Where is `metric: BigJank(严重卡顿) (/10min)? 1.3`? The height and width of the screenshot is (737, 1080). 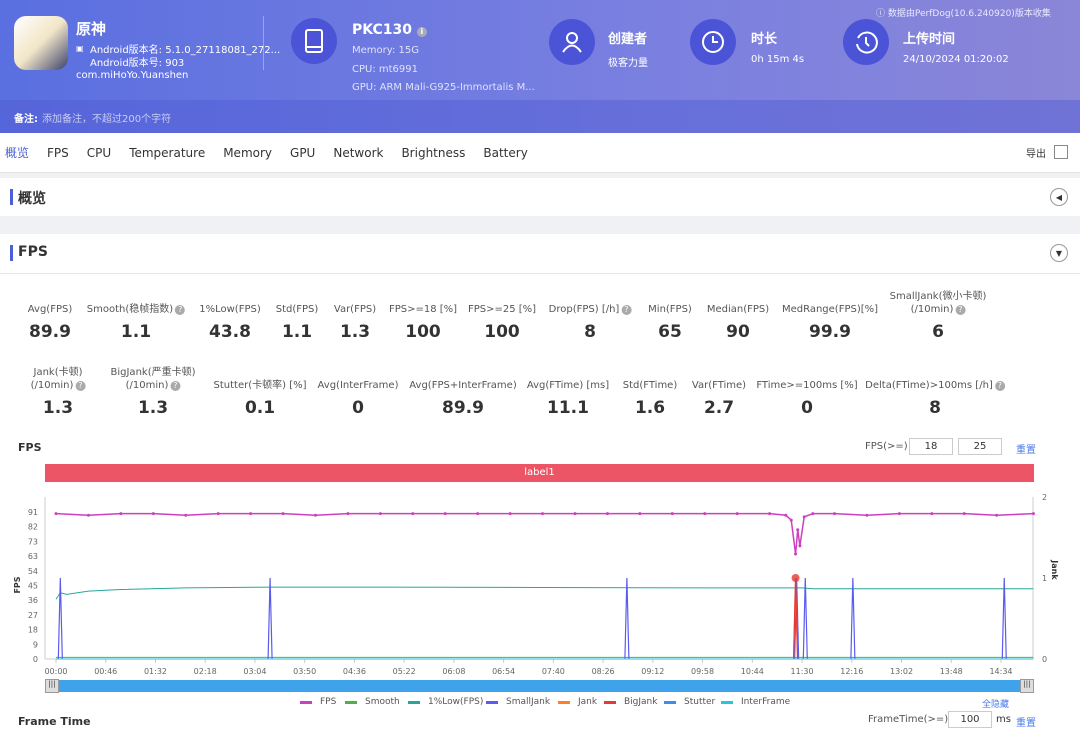
metric: BigJank(严重卡顿) (/10min)? 1.3 is located at coordinates (153, 392).